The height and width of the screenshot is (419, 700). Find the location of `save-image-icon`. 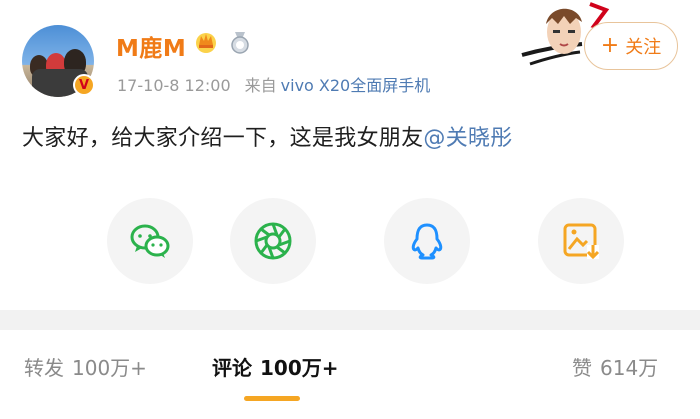

save-image-icon is located at coordinates (581, 241).